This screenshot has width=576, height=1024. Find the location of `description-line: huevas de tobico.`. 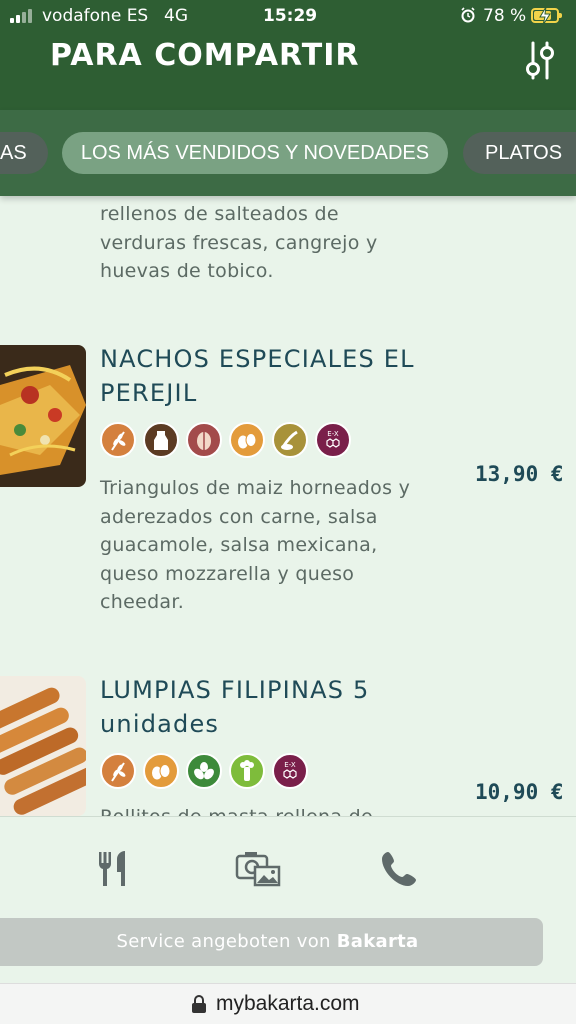

description-line: huevas de tobico. is located at coordinates (187, 271).